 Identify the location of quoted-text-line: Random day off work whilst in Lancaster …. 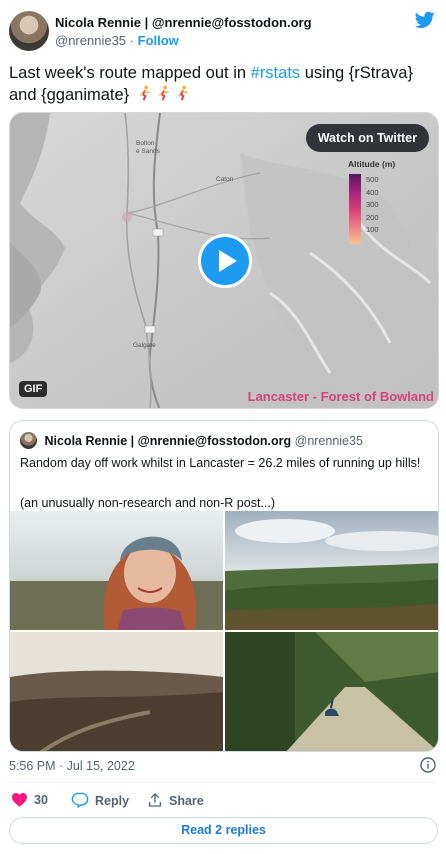
(220, 463).